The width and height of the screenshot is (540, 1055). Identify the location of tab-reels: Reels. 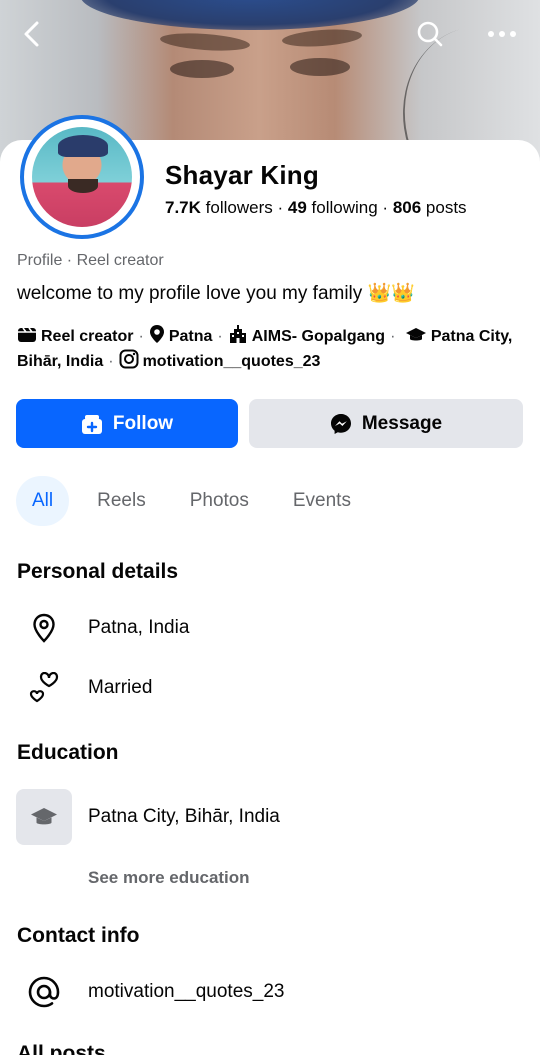
(121, 501).